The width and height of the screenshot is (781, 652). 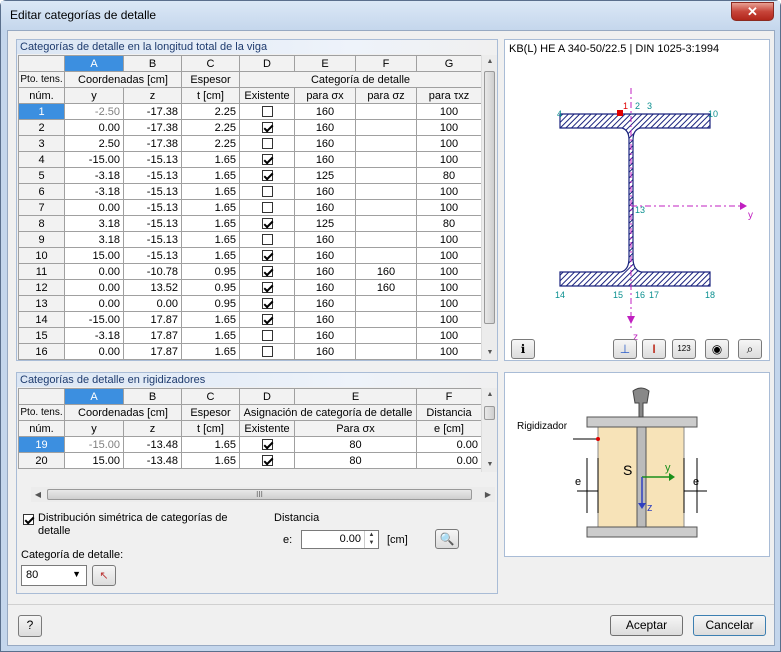 I want to click on stiff-col-letter-c: C, so click(x=210, y=396).